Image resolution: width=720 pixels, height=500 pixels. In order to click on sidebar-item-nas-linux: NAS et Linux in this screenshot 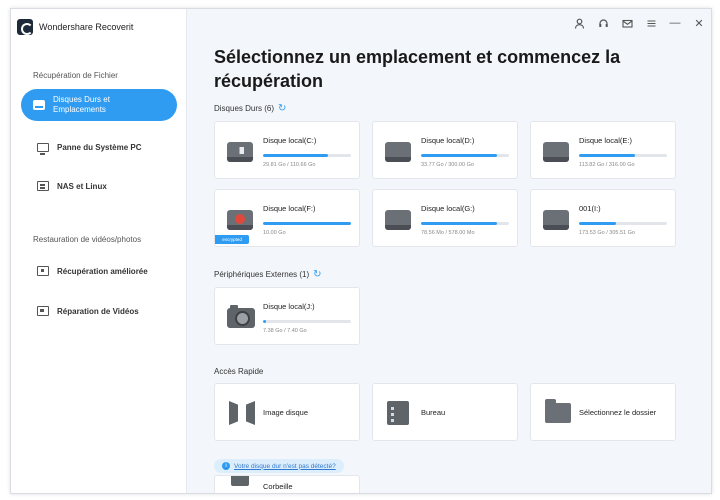, I will do `click(103, 186)`.